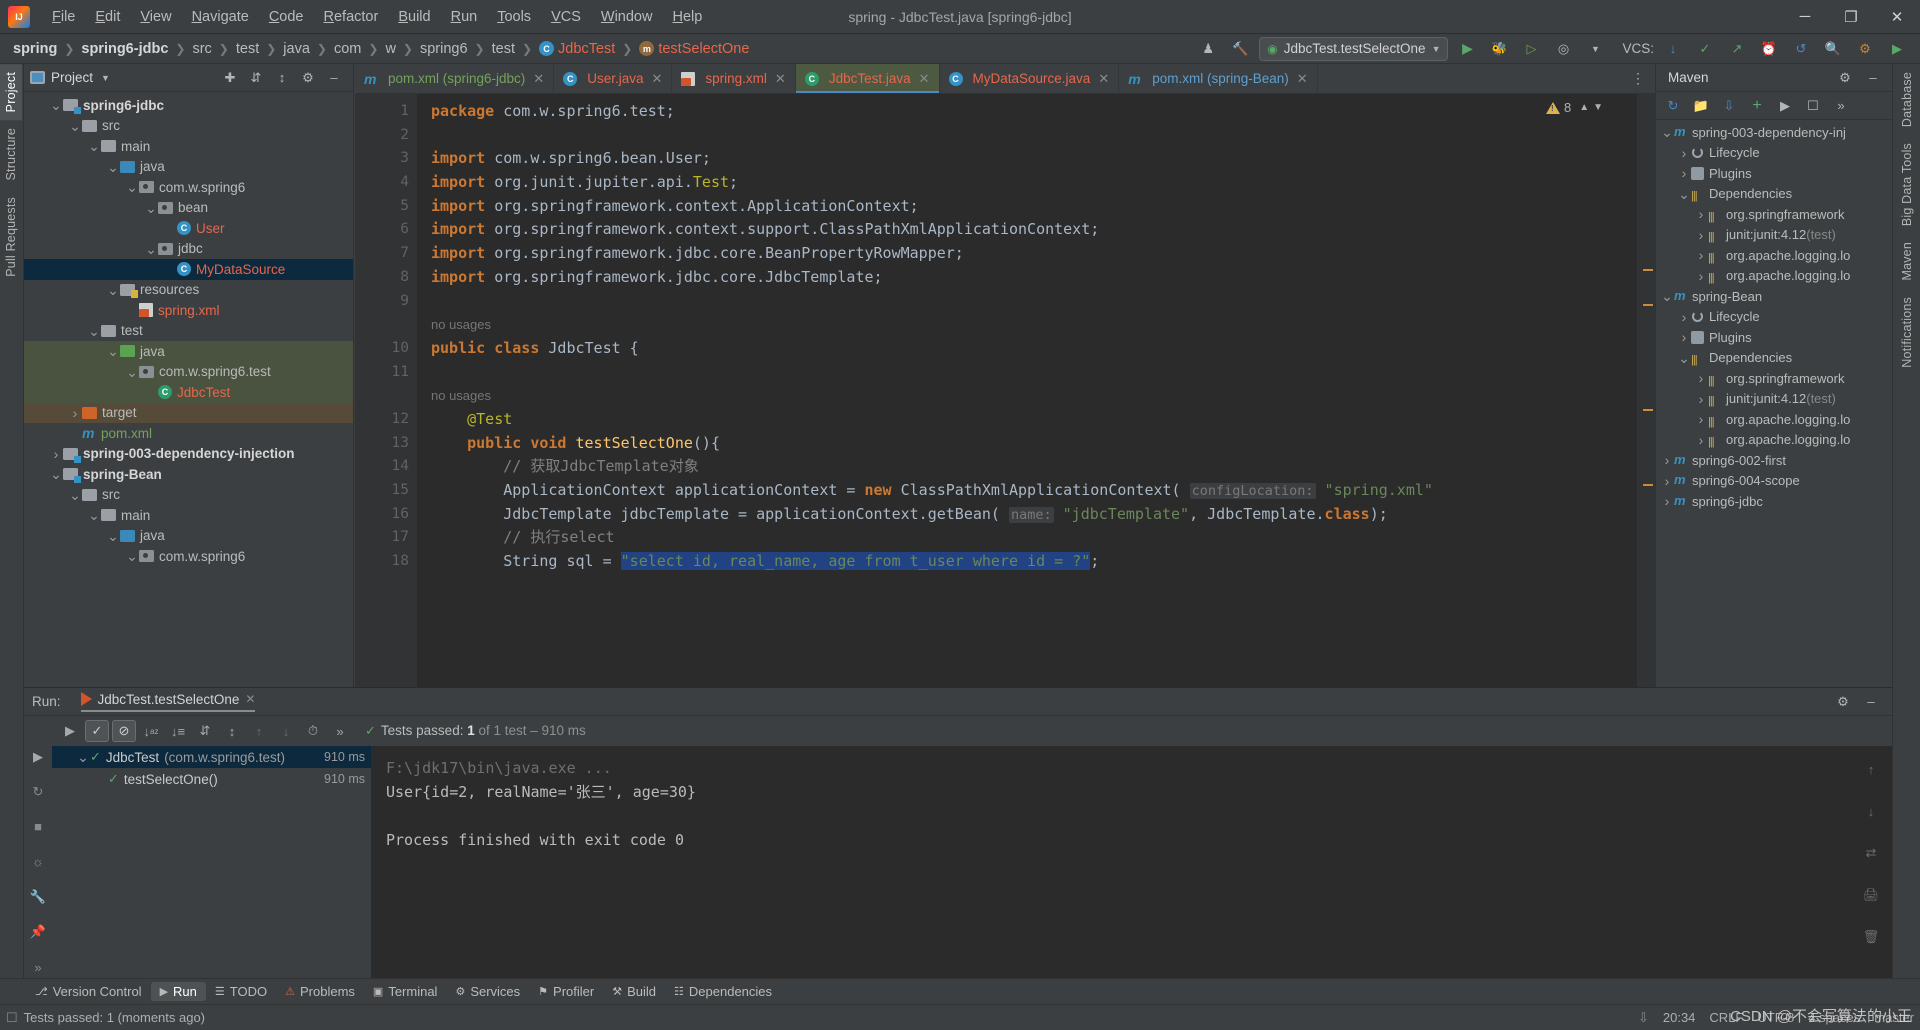  What do you see at coordinates (1907, 184) in the screenshot?
I see `tool-window-tab-big-data-tools: Big Data Tools` at bounding box center [1907, 184].